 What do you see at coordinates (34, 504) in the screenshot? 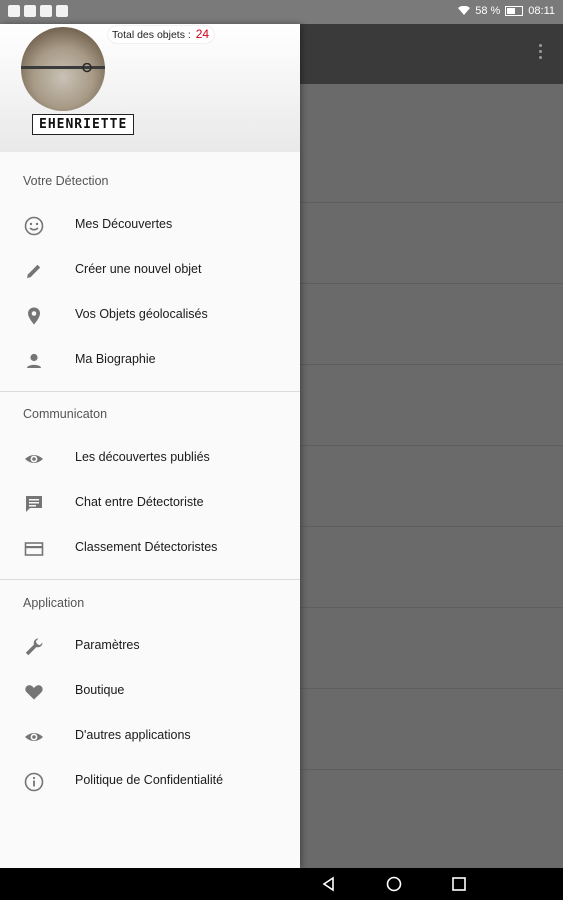
I see `chat-icon` at bounding box center [34, 504].